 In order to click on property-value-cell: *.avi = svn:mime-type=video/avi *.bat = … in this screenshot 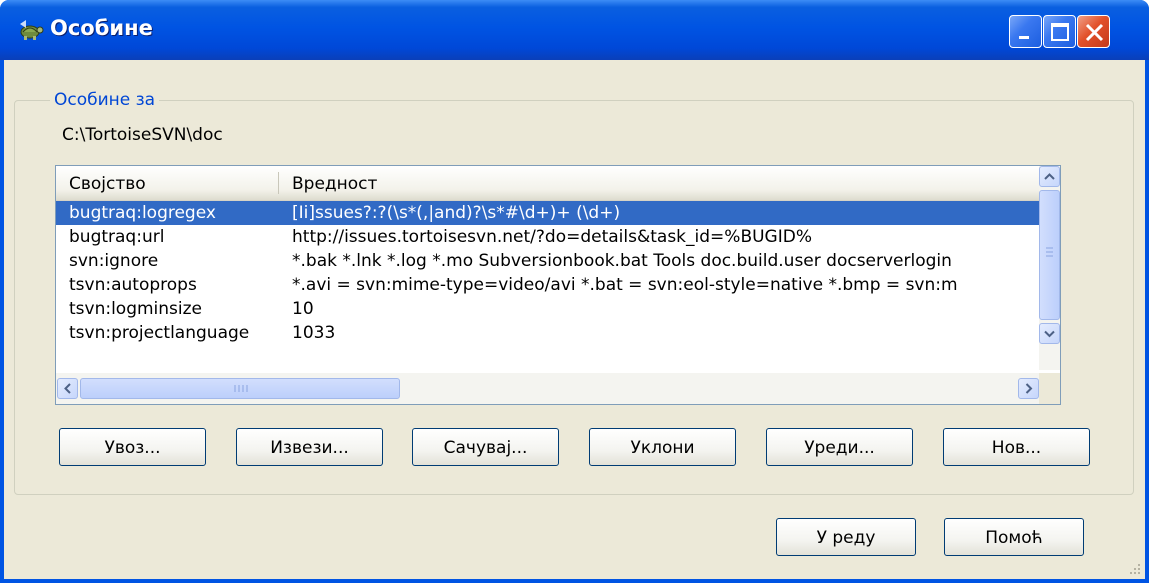, I will do `click(625, 285)`.